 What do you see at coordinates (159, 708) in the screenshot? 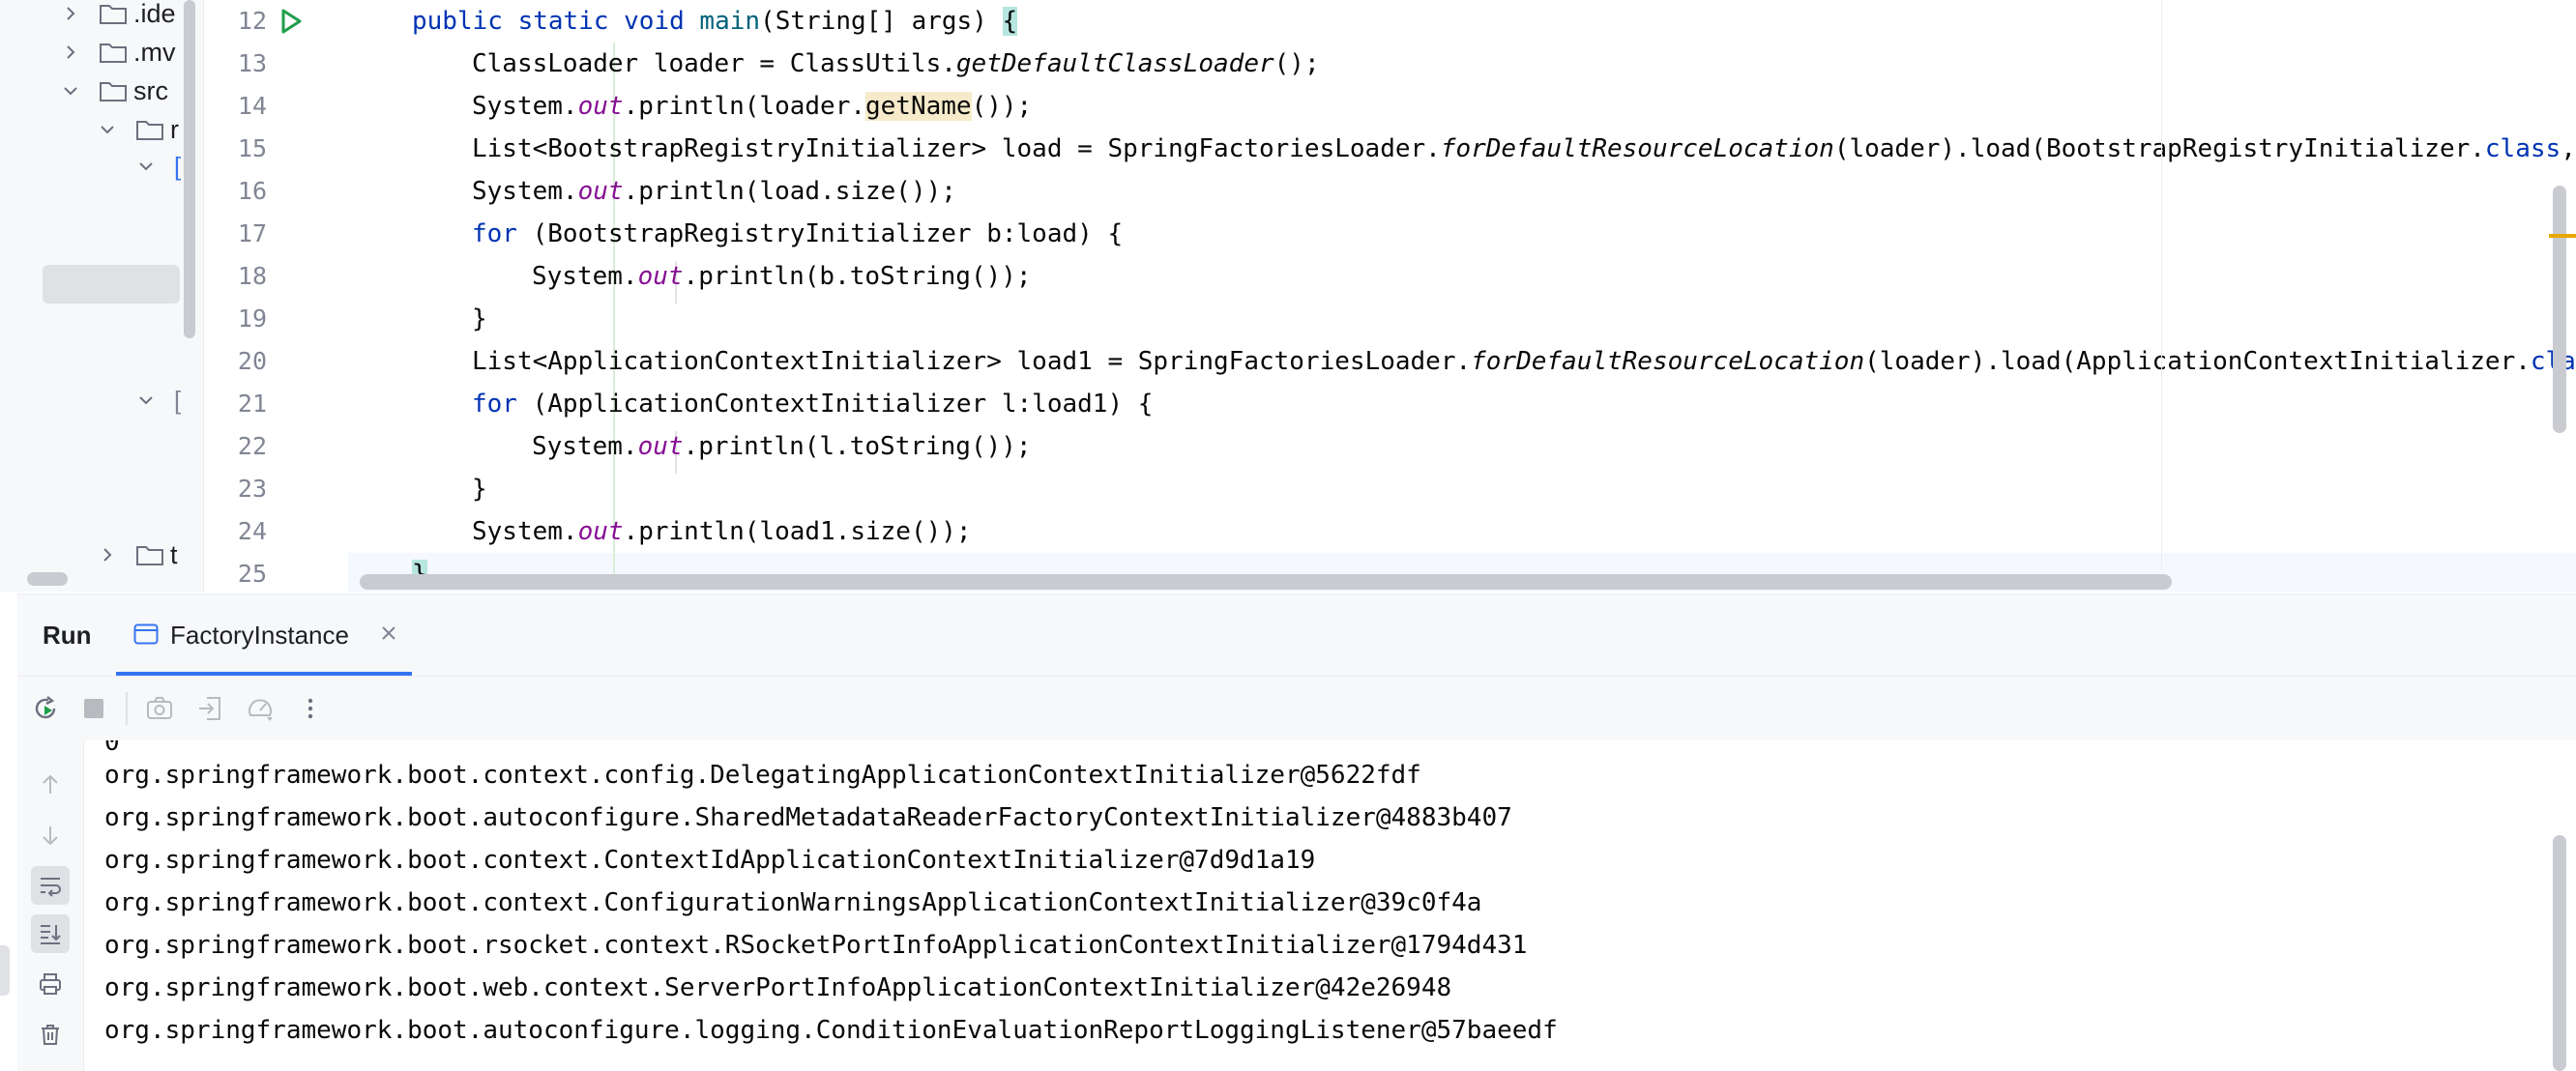
I see `dump-threads-button` at bounding box center [159, 708].